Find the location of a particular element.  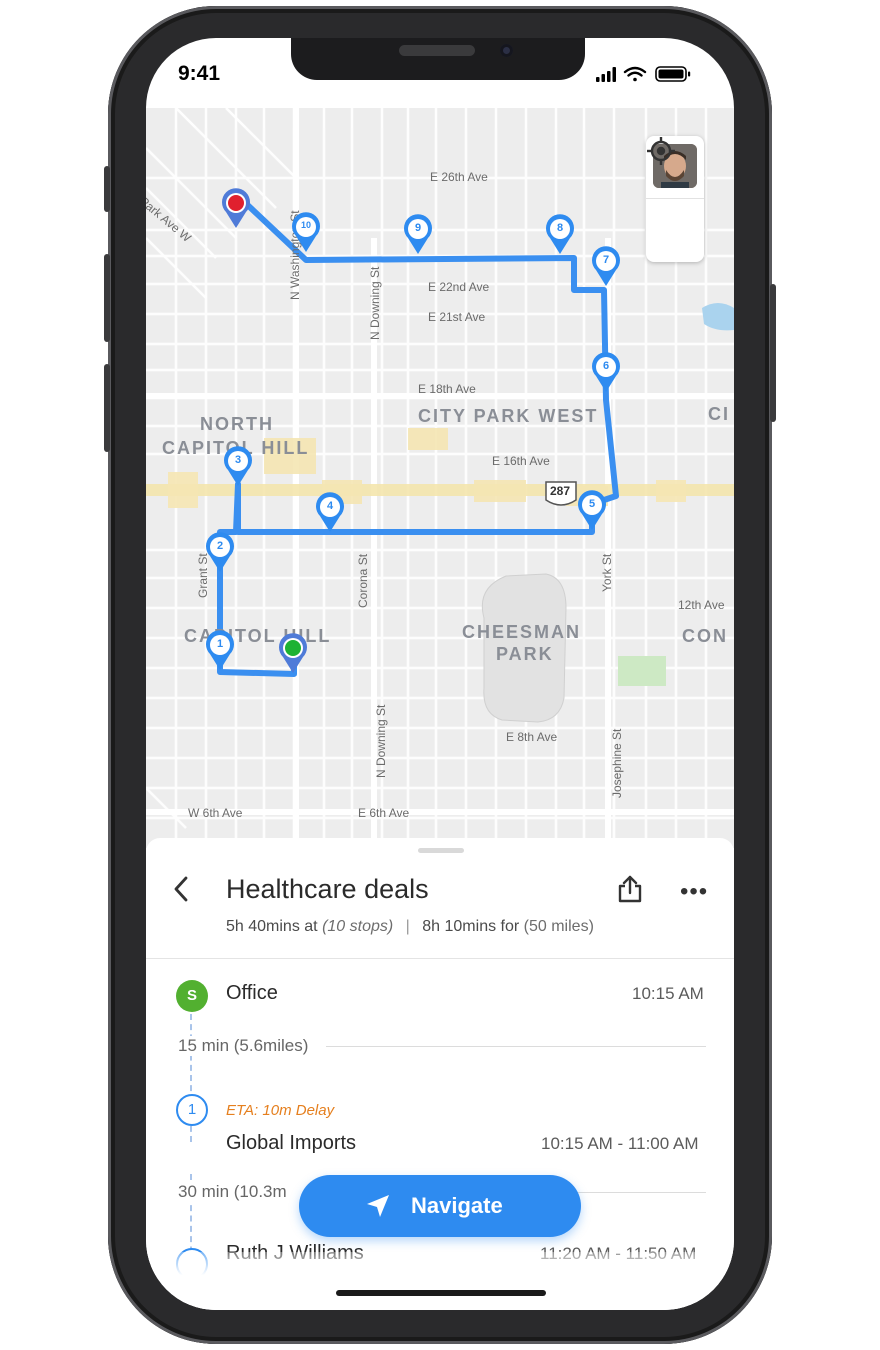

marker-label: 8 is located at coordinates (560, 228).